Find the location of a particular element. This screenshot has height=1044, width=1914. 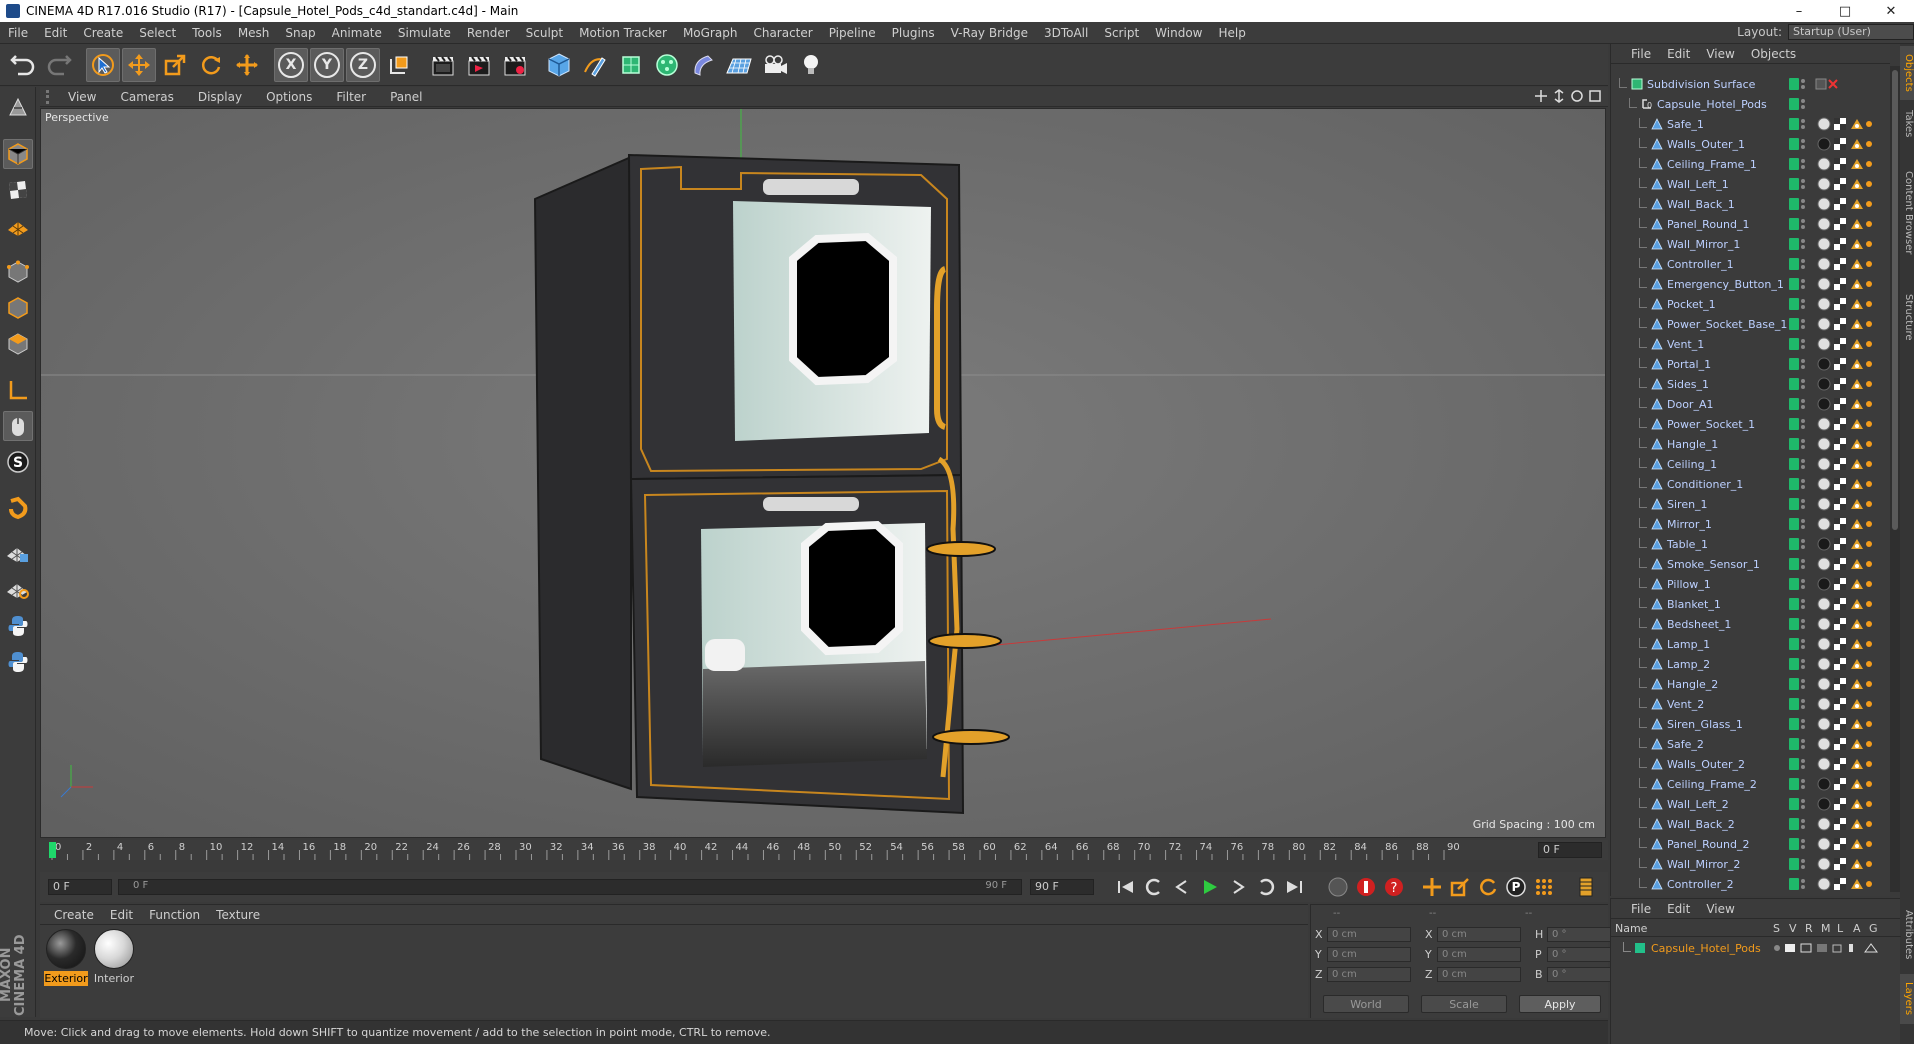

object-row: Vent_2 is located at coordinates (1746, 704).